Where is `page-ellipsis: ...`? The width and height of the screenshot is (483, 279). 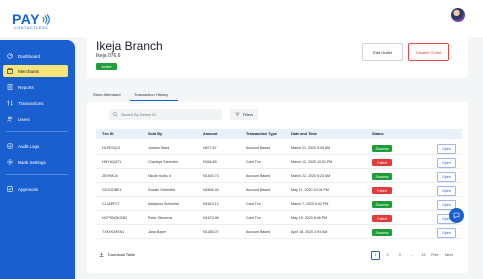 page-ellipsis: ... is located at coordinates (411, 255).